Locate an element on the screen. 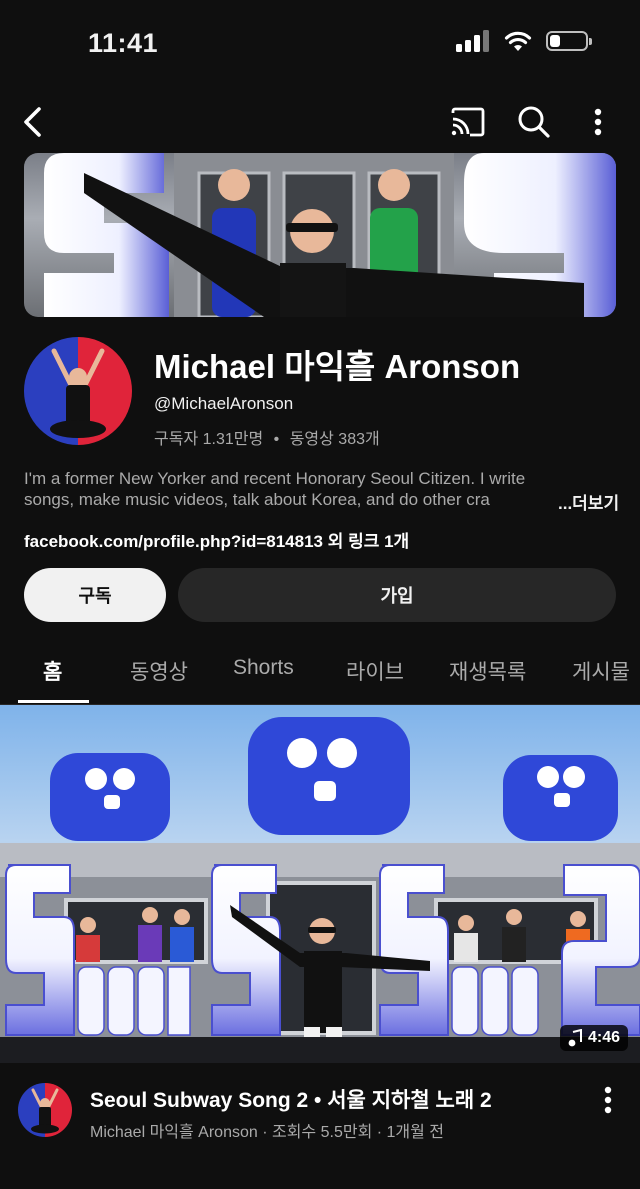 This screenshot has width=640, height=1189. search-icon is located at coordinates (534, 122).